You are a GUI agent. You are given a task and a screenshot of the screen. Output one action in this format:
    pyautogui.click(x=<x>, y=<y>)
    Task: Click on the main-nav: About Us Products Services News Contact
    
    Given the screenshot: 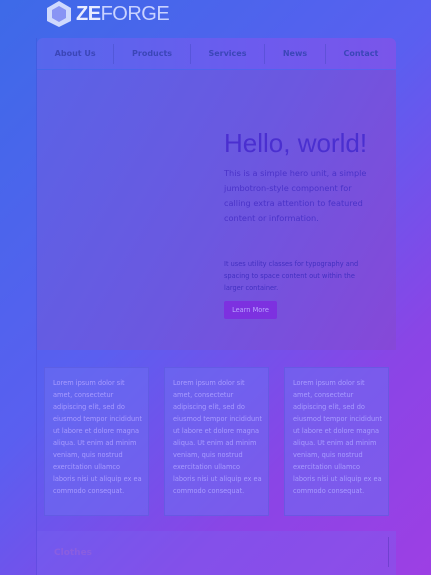 What is the action you would take?
    pyautogui.click(x=216, y=53)
    